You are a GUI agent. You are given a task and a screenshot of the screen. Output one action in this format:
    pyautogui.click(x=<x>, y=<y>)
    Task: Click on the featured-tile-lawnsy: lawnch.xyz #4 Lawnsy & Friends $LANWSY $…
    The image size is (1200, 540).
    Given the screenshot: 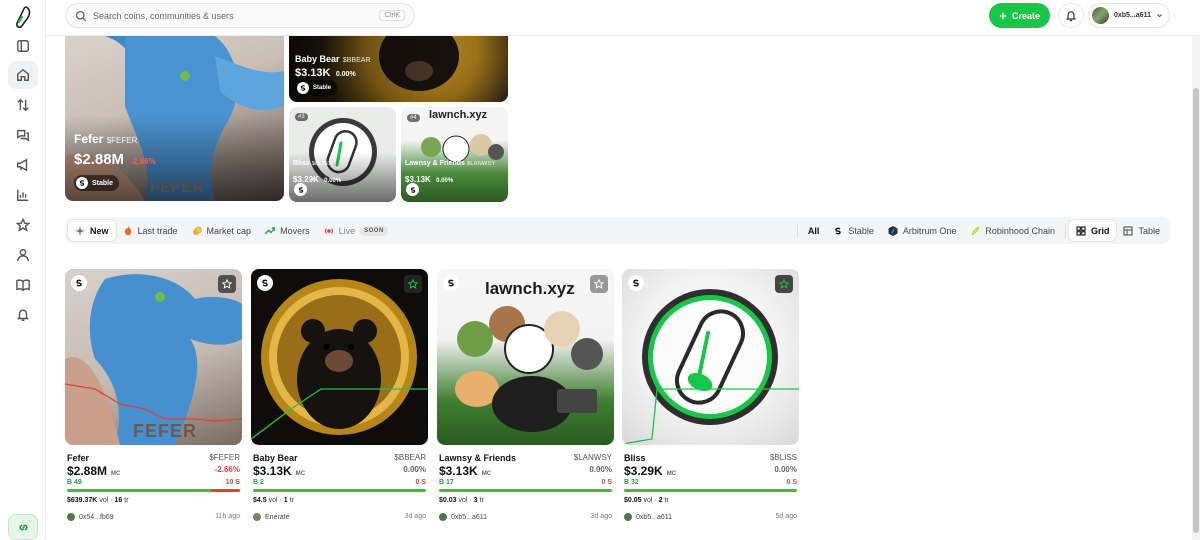 What is the action you would take?
    pyautogui.click(x=454, y=154)
    